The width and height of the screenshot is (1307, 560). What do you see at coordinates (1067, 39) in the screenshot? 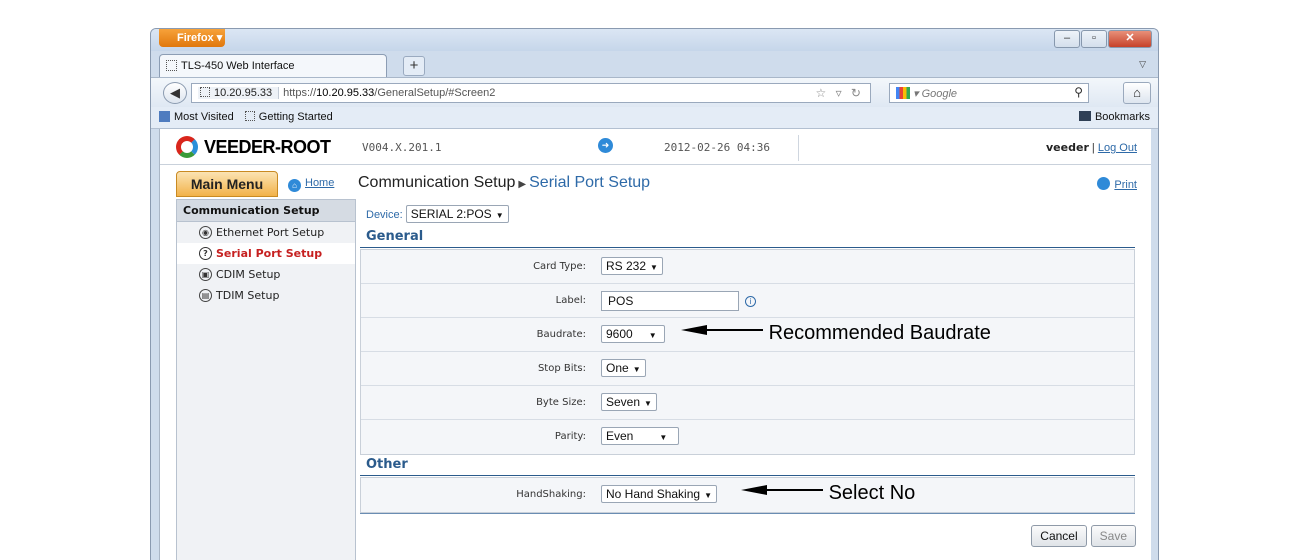
I see `minimize-button: –` at bounding box center [1067, 39].